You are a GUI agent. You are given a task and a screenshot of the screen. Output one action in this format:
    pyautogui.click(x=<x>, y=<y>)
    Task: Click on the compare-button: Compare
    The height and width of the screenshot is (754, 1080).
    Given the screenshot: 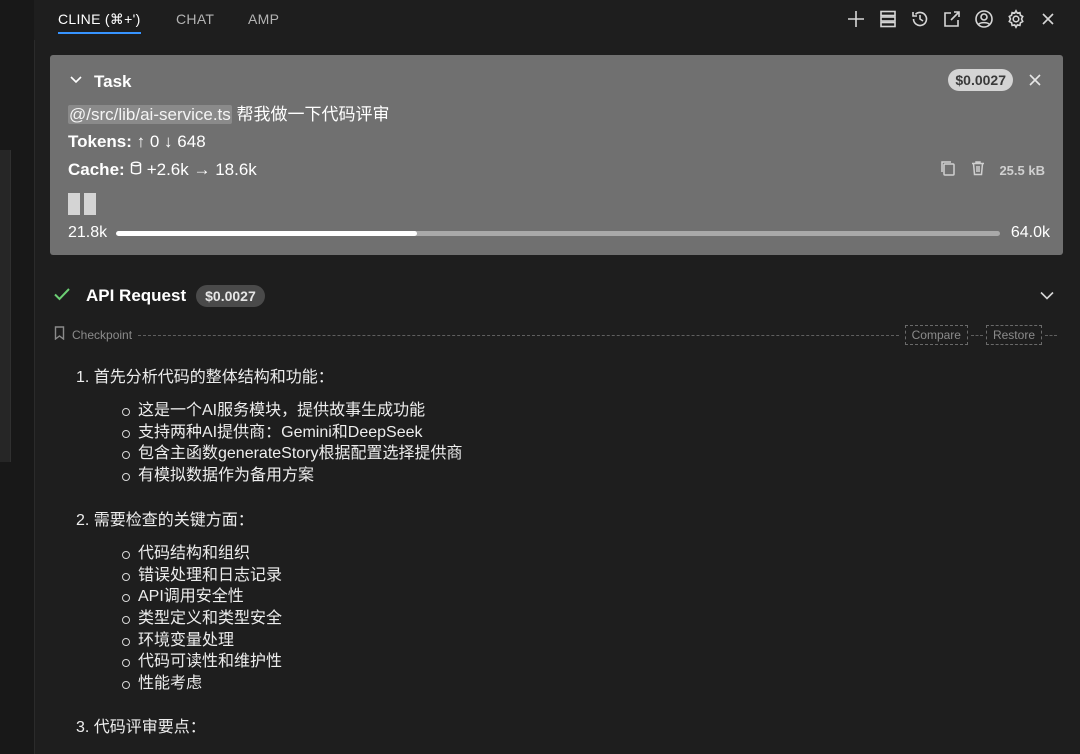 What is the action you would take?
    pyautogui.click(x=936, y=335)
    